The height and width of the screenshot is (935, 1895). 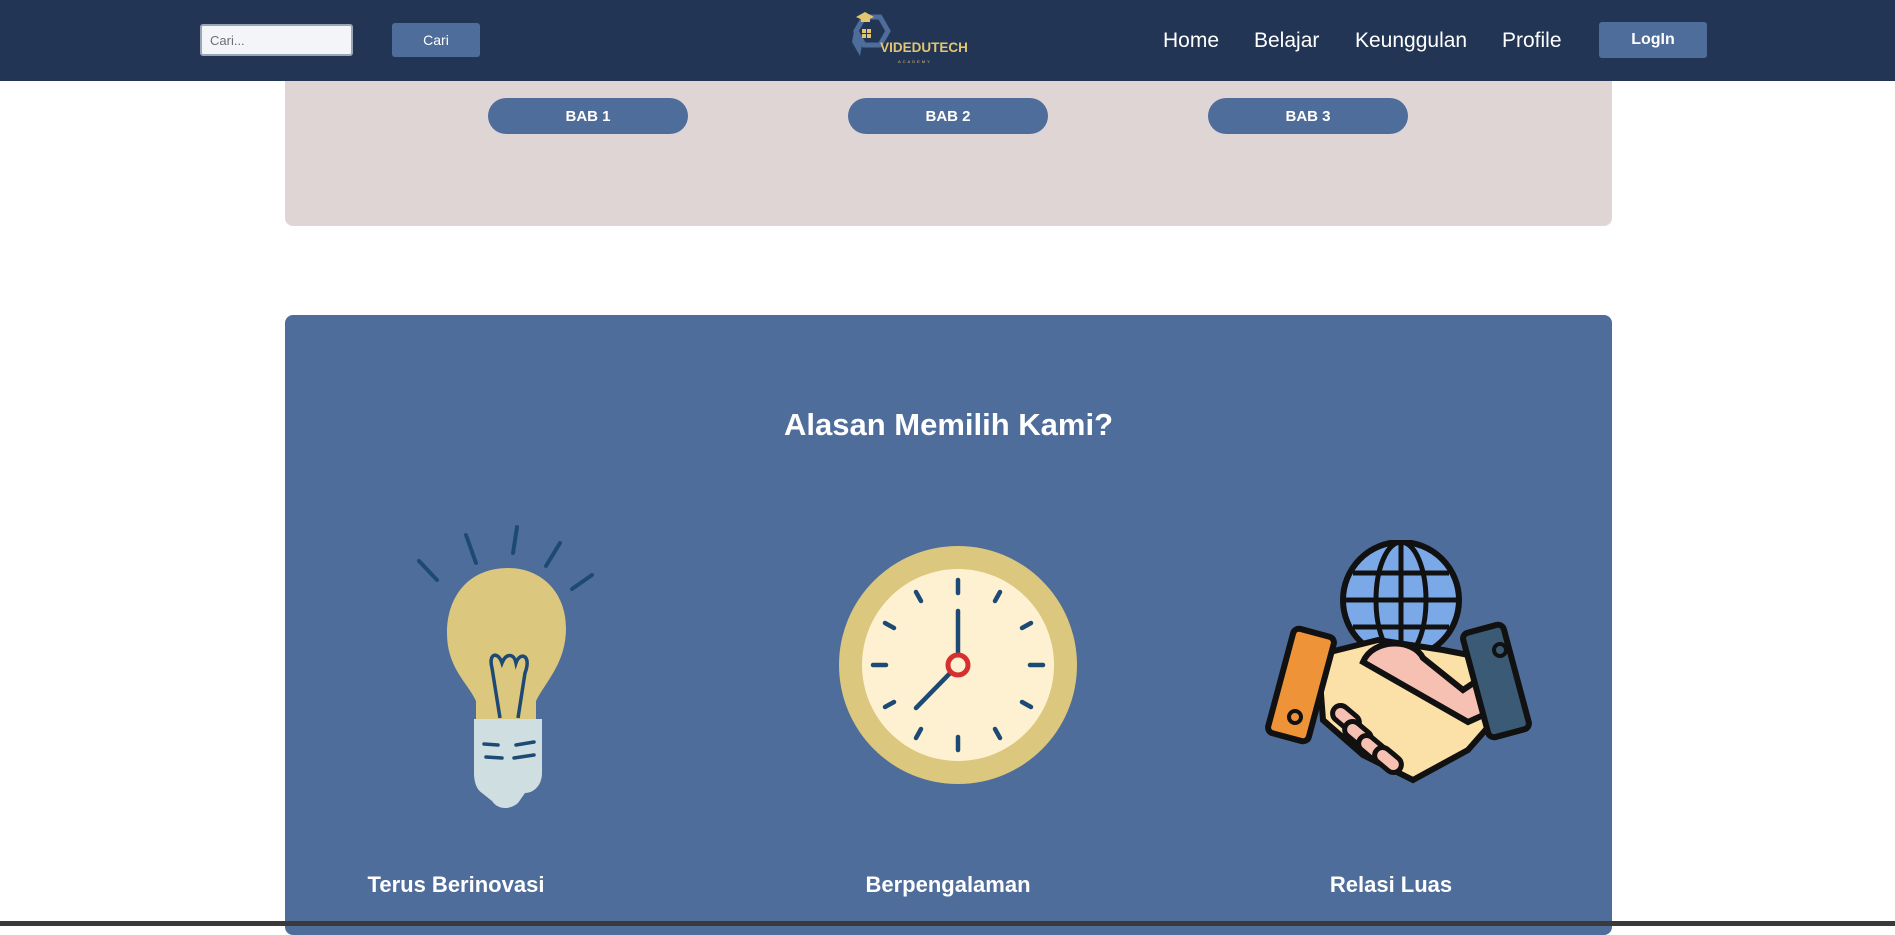 I want to click on logo-subtext: ACADEMY, so click(x=915, y=61).